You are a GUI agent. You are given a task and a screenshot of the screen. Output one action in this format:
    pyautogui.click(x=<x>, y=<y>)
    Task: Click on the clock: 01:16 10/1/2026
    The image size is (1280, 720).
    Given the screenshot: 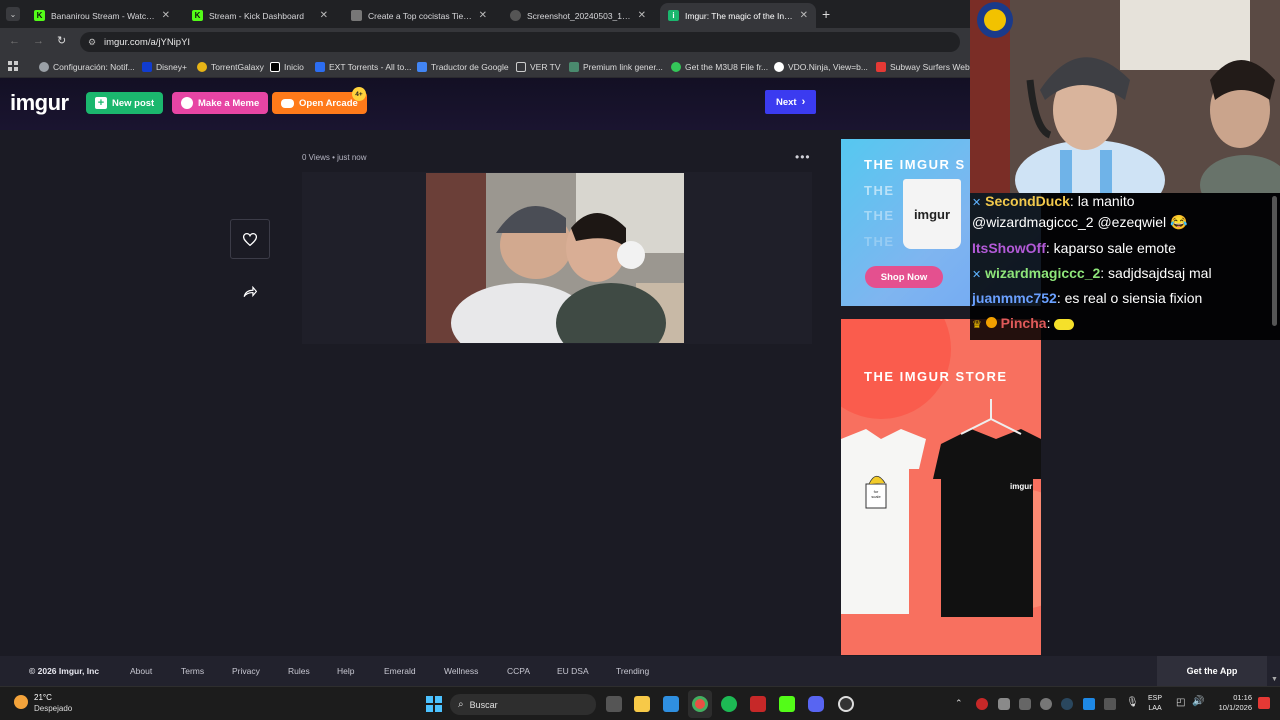 What is the action you would take?
    pyautogui.click(x=1231, y=703)
    